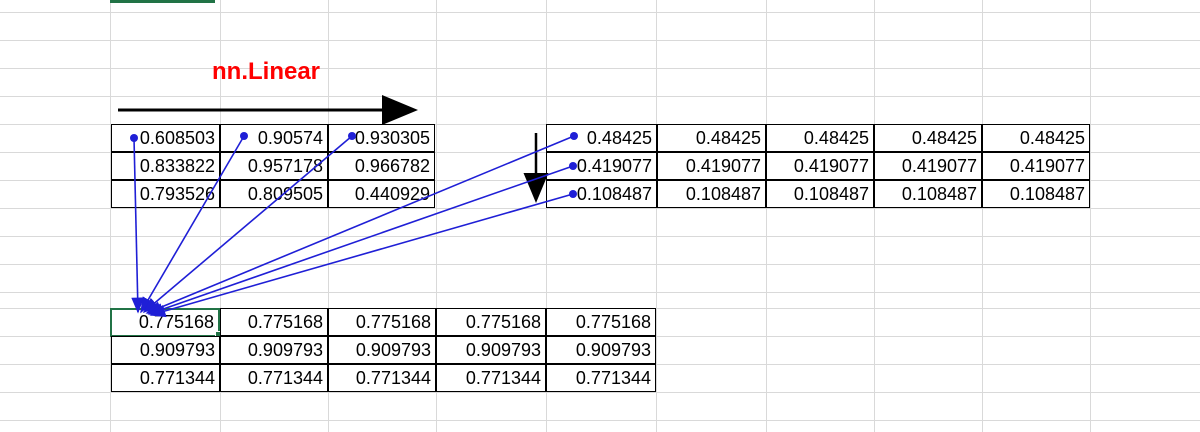  Describe the element at coordinates (165, 138) in the screenshot. I see `input-cell: 0.608503` at that location.